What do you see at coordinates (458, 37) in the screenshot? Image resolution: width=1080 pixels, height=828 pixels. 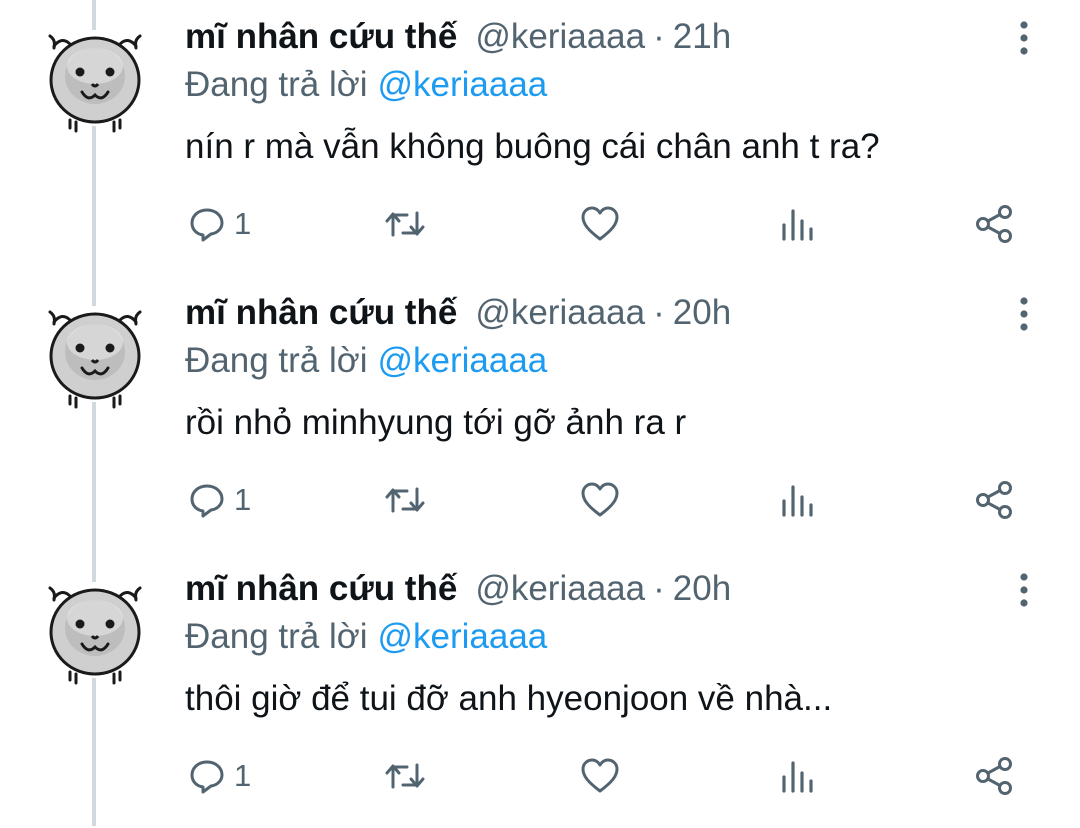 I see `tweet-header: mĩ nhân cứu thế @keriaaaa · 21h` at bounding box center [458, 37].